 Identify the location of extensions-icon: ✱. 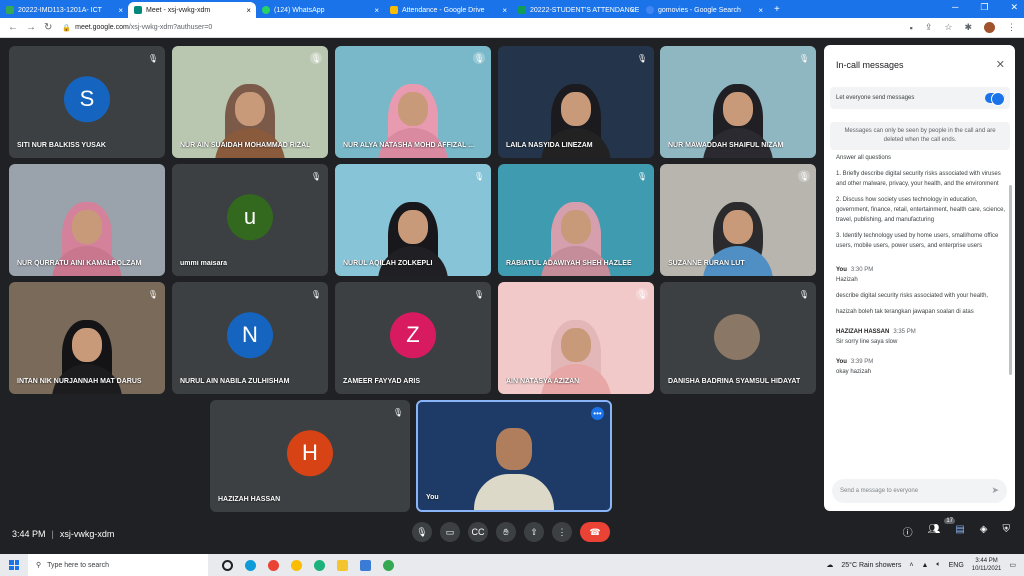
(968, 27).